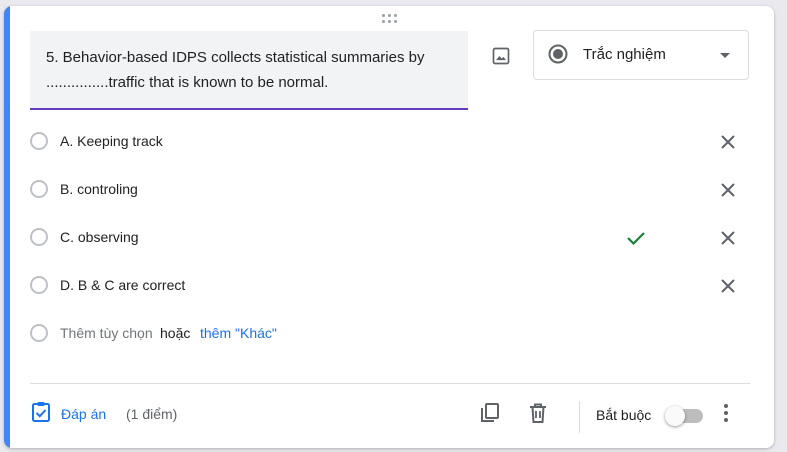 This screenshot has width=787, height=452. Describe the element at coordinates (579, 417) in the screenshot. I see `footer-vertical-divider` at that location.